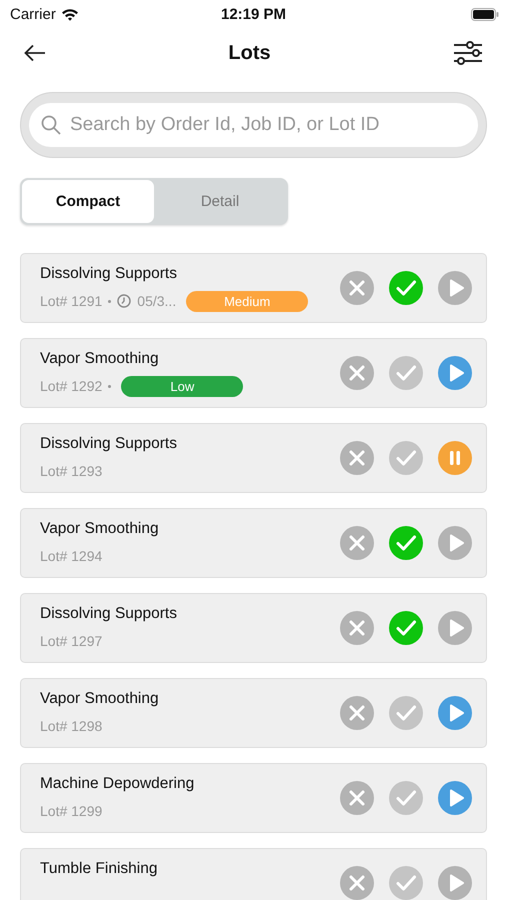 Image resolution: width=507 pixels, height=900 pixels. Describe the element at coordinates (51, 125) in the screenshot. I see `search-icon` at that location.